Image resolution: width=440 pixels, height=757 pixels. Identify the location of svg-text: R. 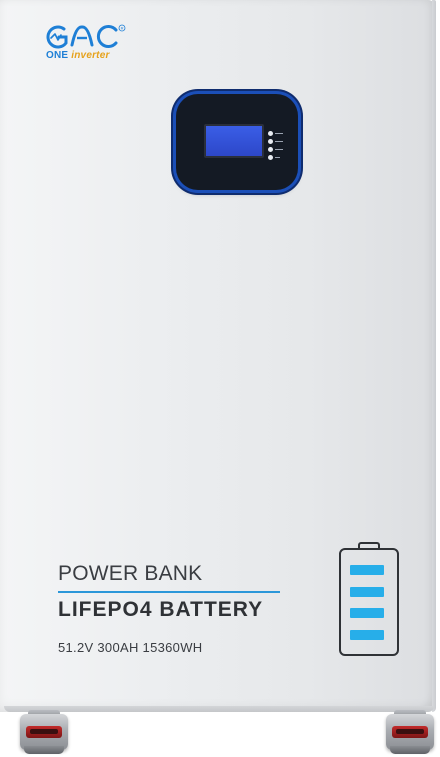
(122, 28).